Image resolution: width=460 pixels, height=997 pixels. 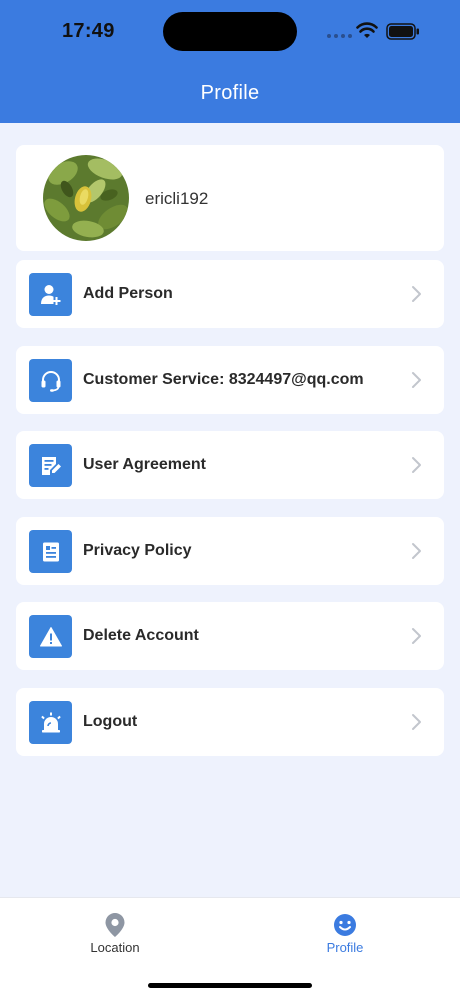 I want to click on menu-item-label: Privacy Policy, so click(x=137, y=550).